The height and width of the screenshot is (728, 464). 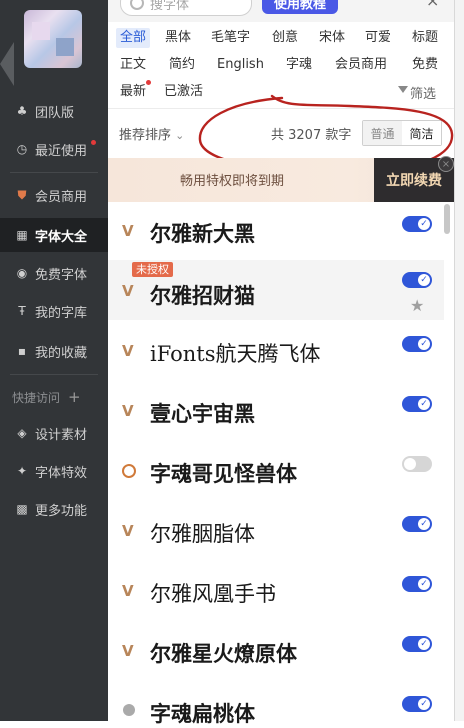 I want to click on sidebar-item-more: ▩ 更多功能, so click(x=54, y=509).